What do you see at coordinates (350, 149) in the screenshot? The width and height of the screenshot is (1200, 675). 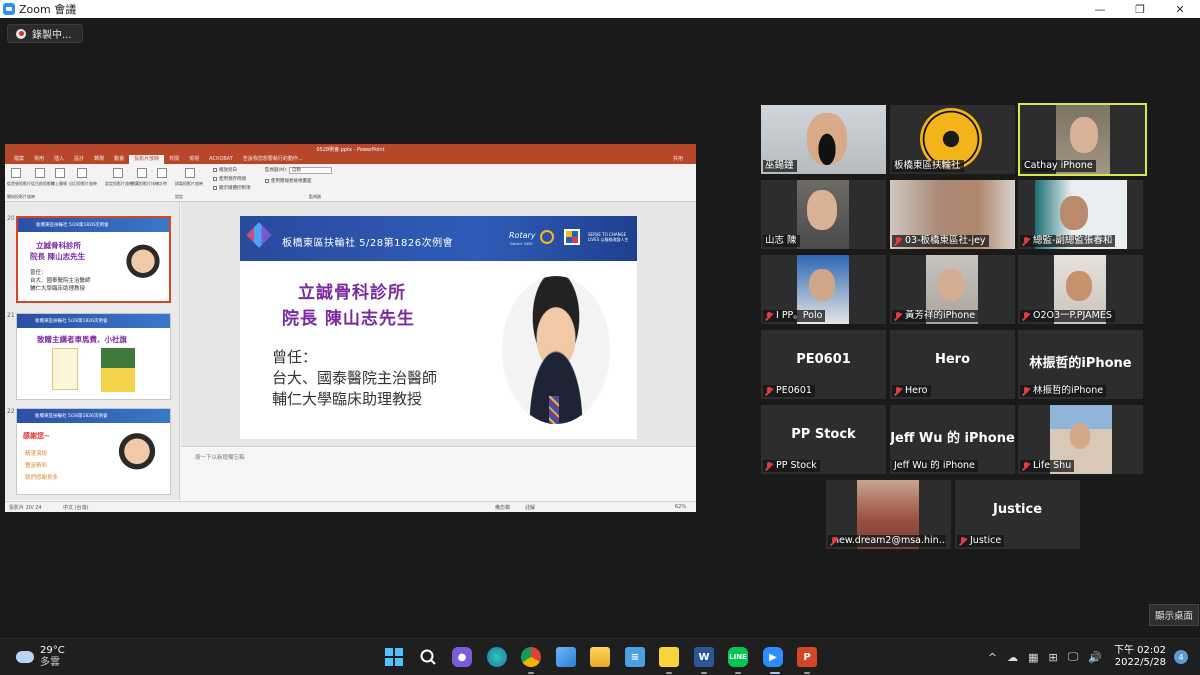 I see `ppt-title: 0528例會.pptx - PowerPoint` at bounding box center [350, 149].